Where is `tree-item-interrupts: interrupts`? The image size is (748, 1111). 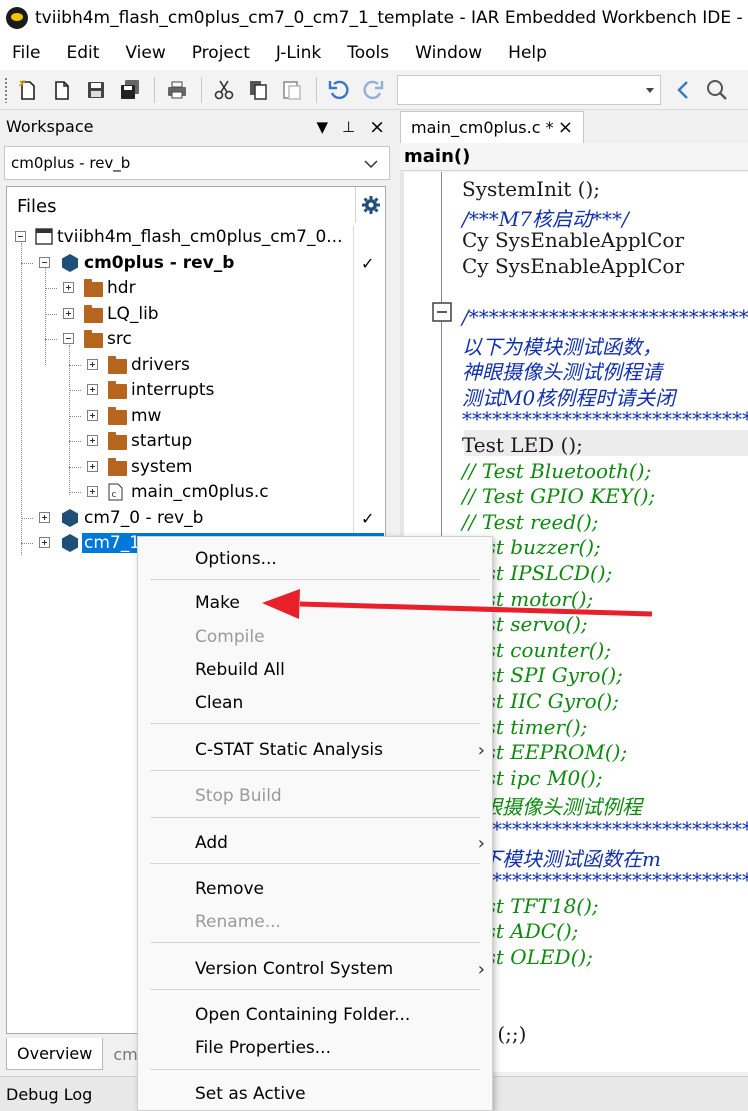 tree-item-interrupts: interrupts is located at coordinates (179, 390).